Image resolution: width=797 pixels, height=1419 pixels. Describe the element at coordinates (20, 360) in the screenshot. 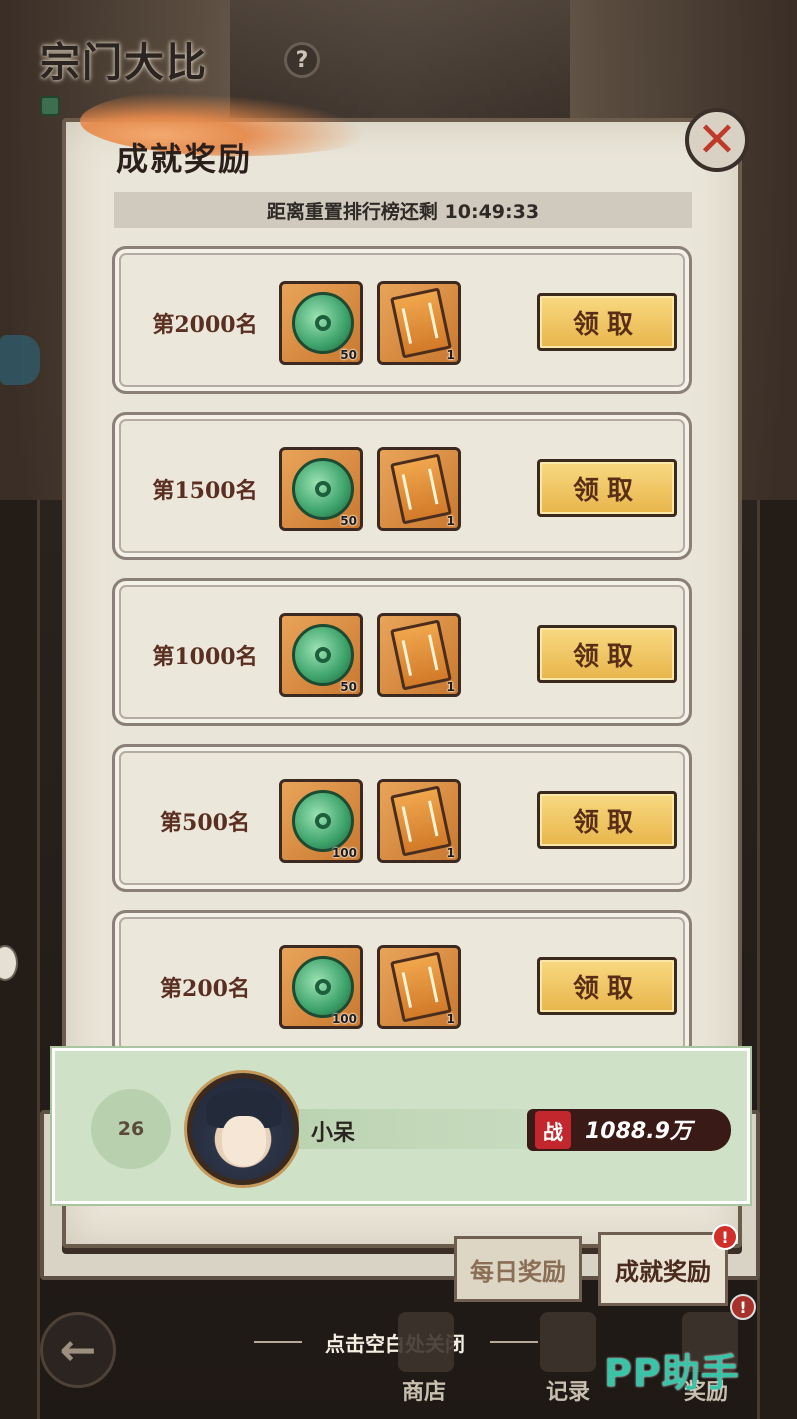

I see `side-character-icon` at that location.